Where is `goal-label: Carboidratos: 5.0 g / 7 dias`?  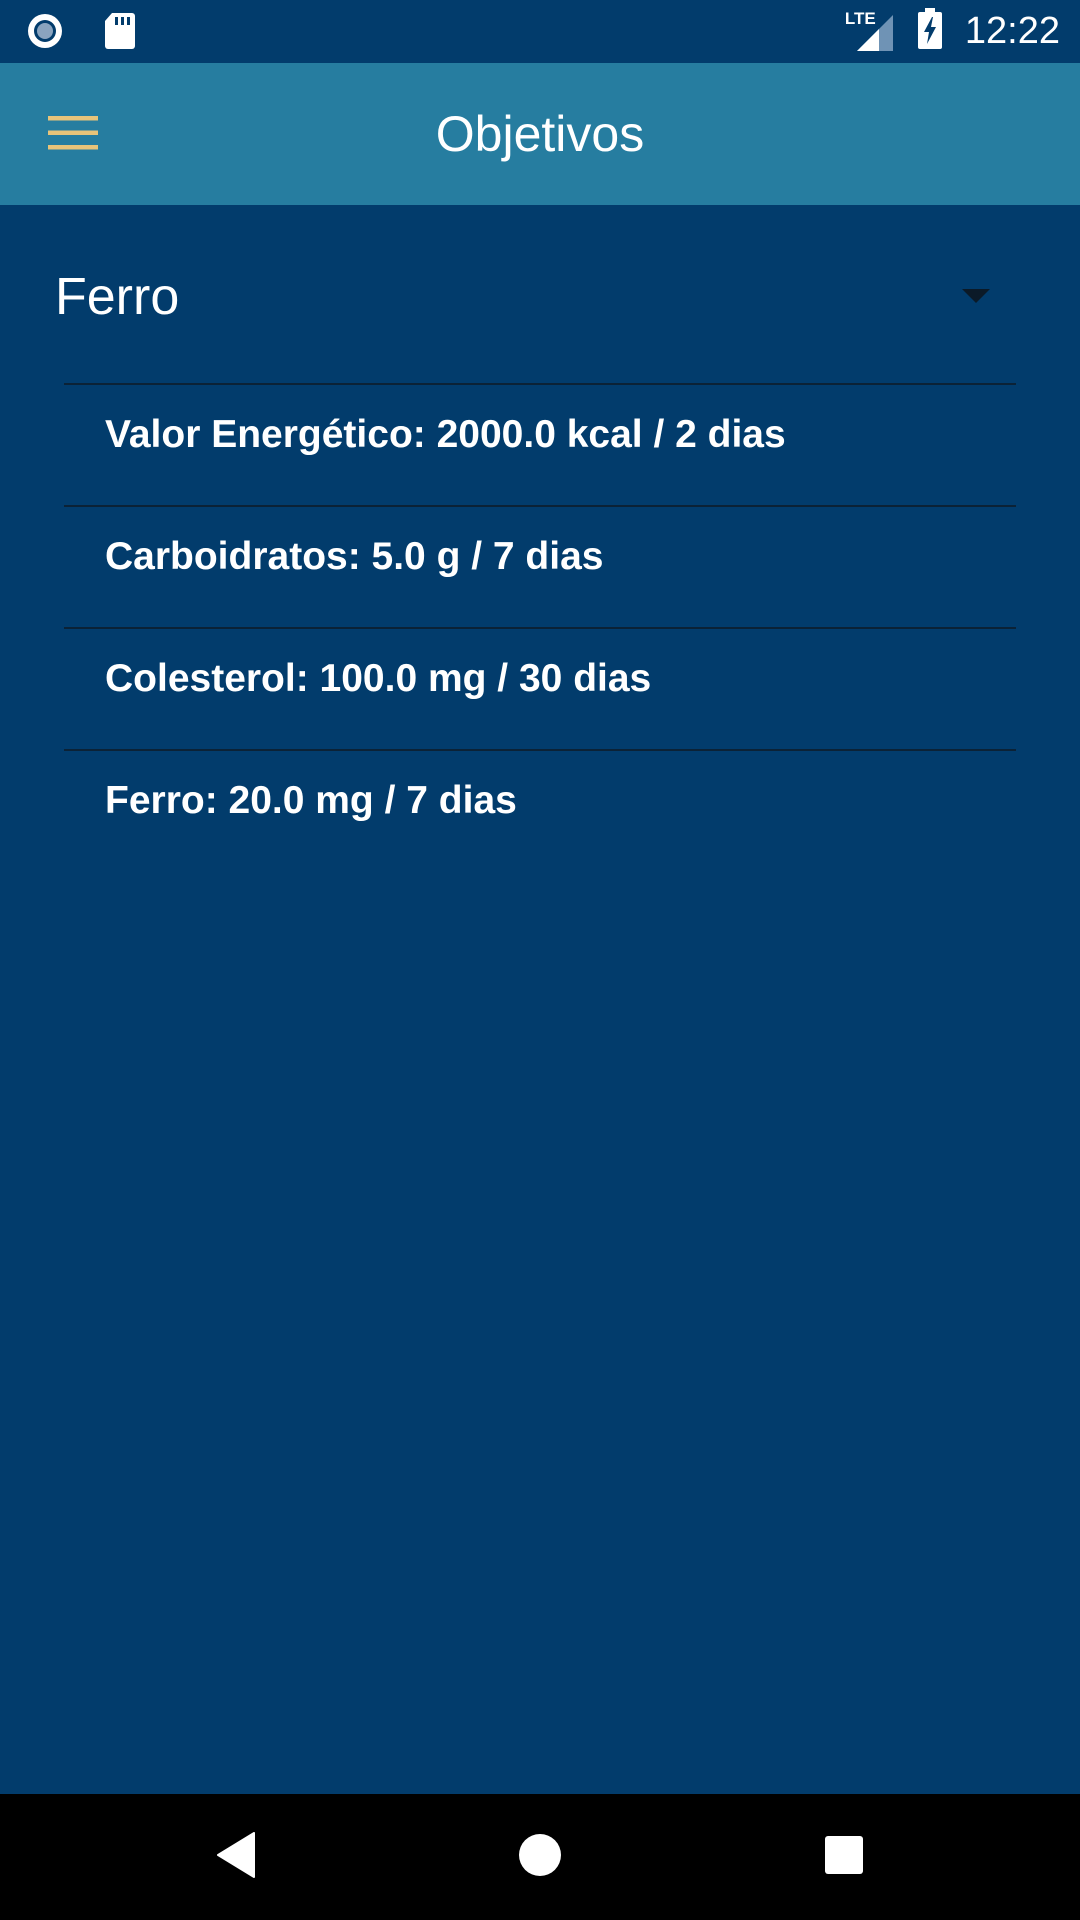
goal-label: Carboidratos: 5.0 g / 7 dias is located at coordinates (354, 556).